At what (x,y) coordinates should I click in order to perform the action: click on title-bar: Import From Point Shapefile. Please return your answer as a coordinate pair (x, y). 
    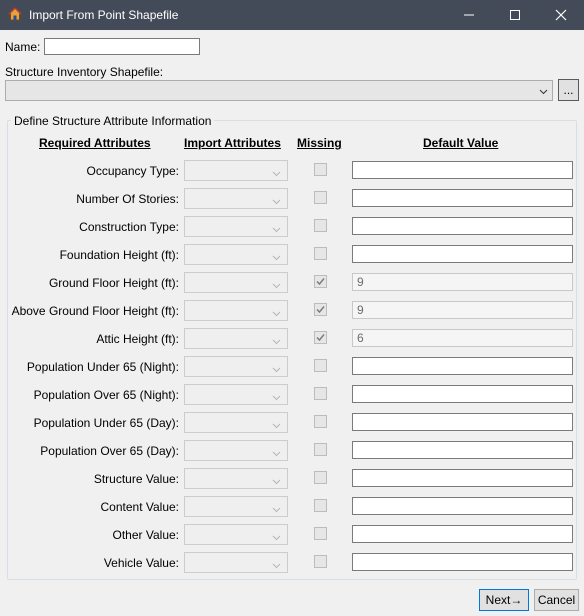
    Looking at the image, I should click on (292, 15).